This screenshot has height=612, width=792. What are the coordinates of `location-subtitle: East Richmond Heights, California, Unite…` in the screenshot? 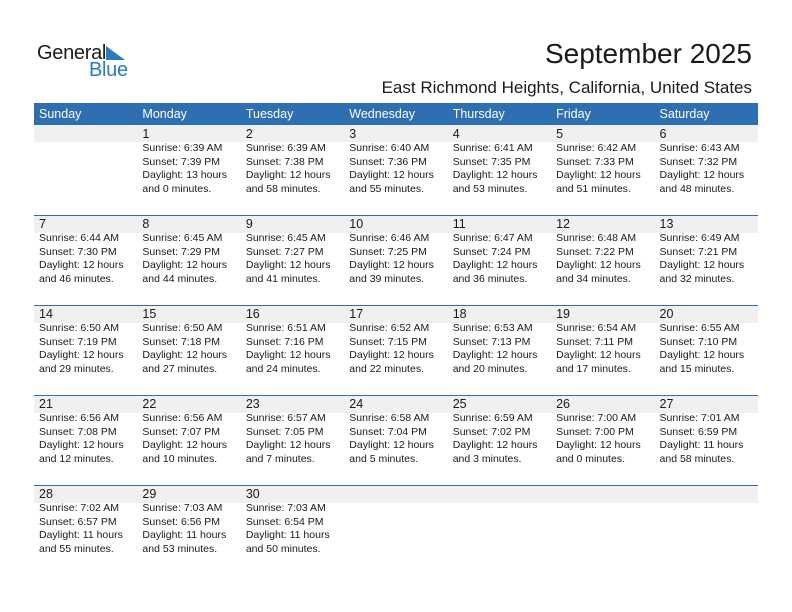 It's located at (566, 87).